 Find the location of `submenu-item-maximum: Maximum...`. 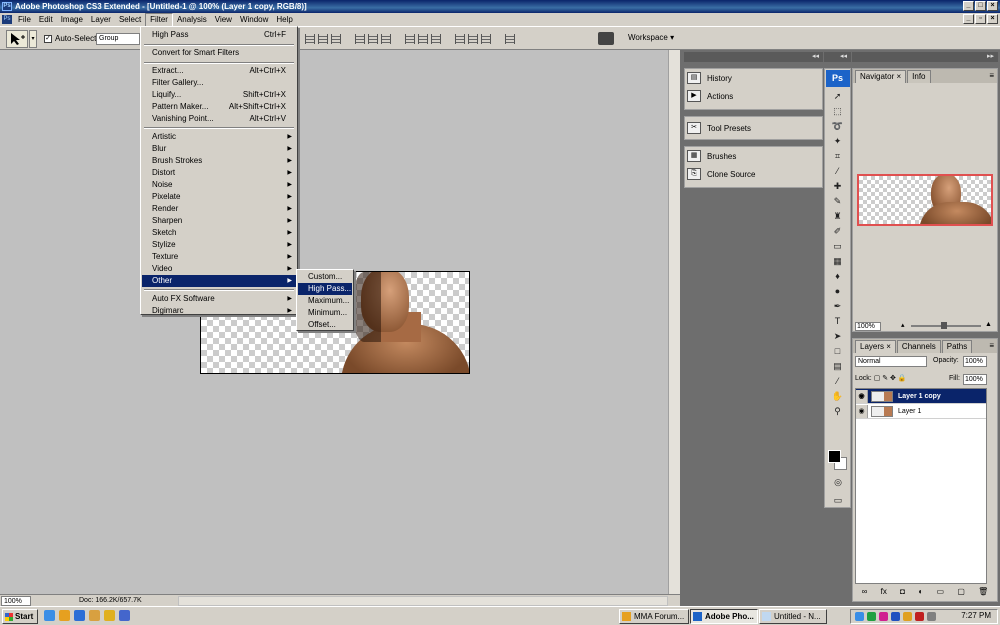

submenu-item-maximum: Maximum... is located at coordinates (325, 301).